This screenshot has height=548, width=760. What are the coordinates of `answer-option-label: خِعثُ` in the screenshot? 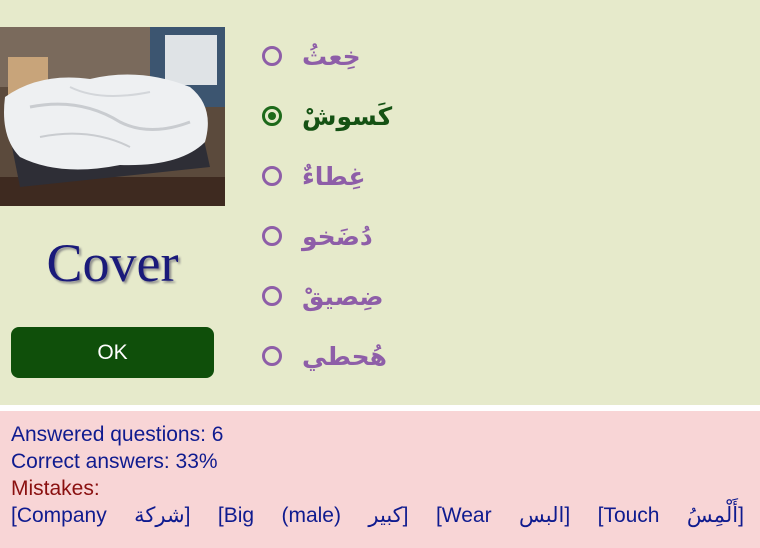 It's located at (331, 56).